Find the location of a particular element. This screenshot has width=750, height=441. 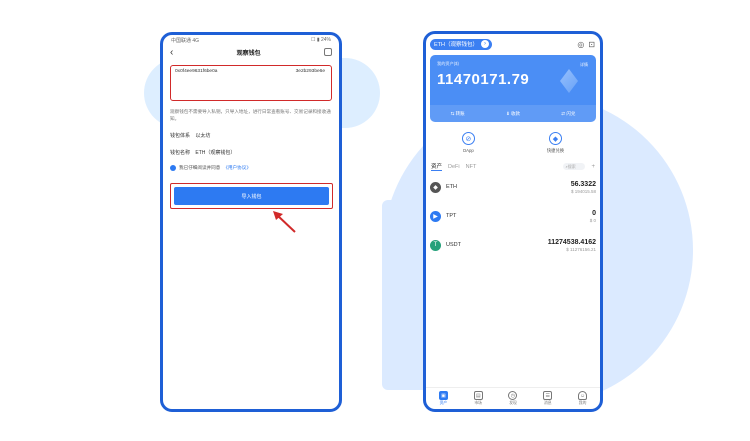

camera-icon: ◎ is located at coordinates (580, 44).